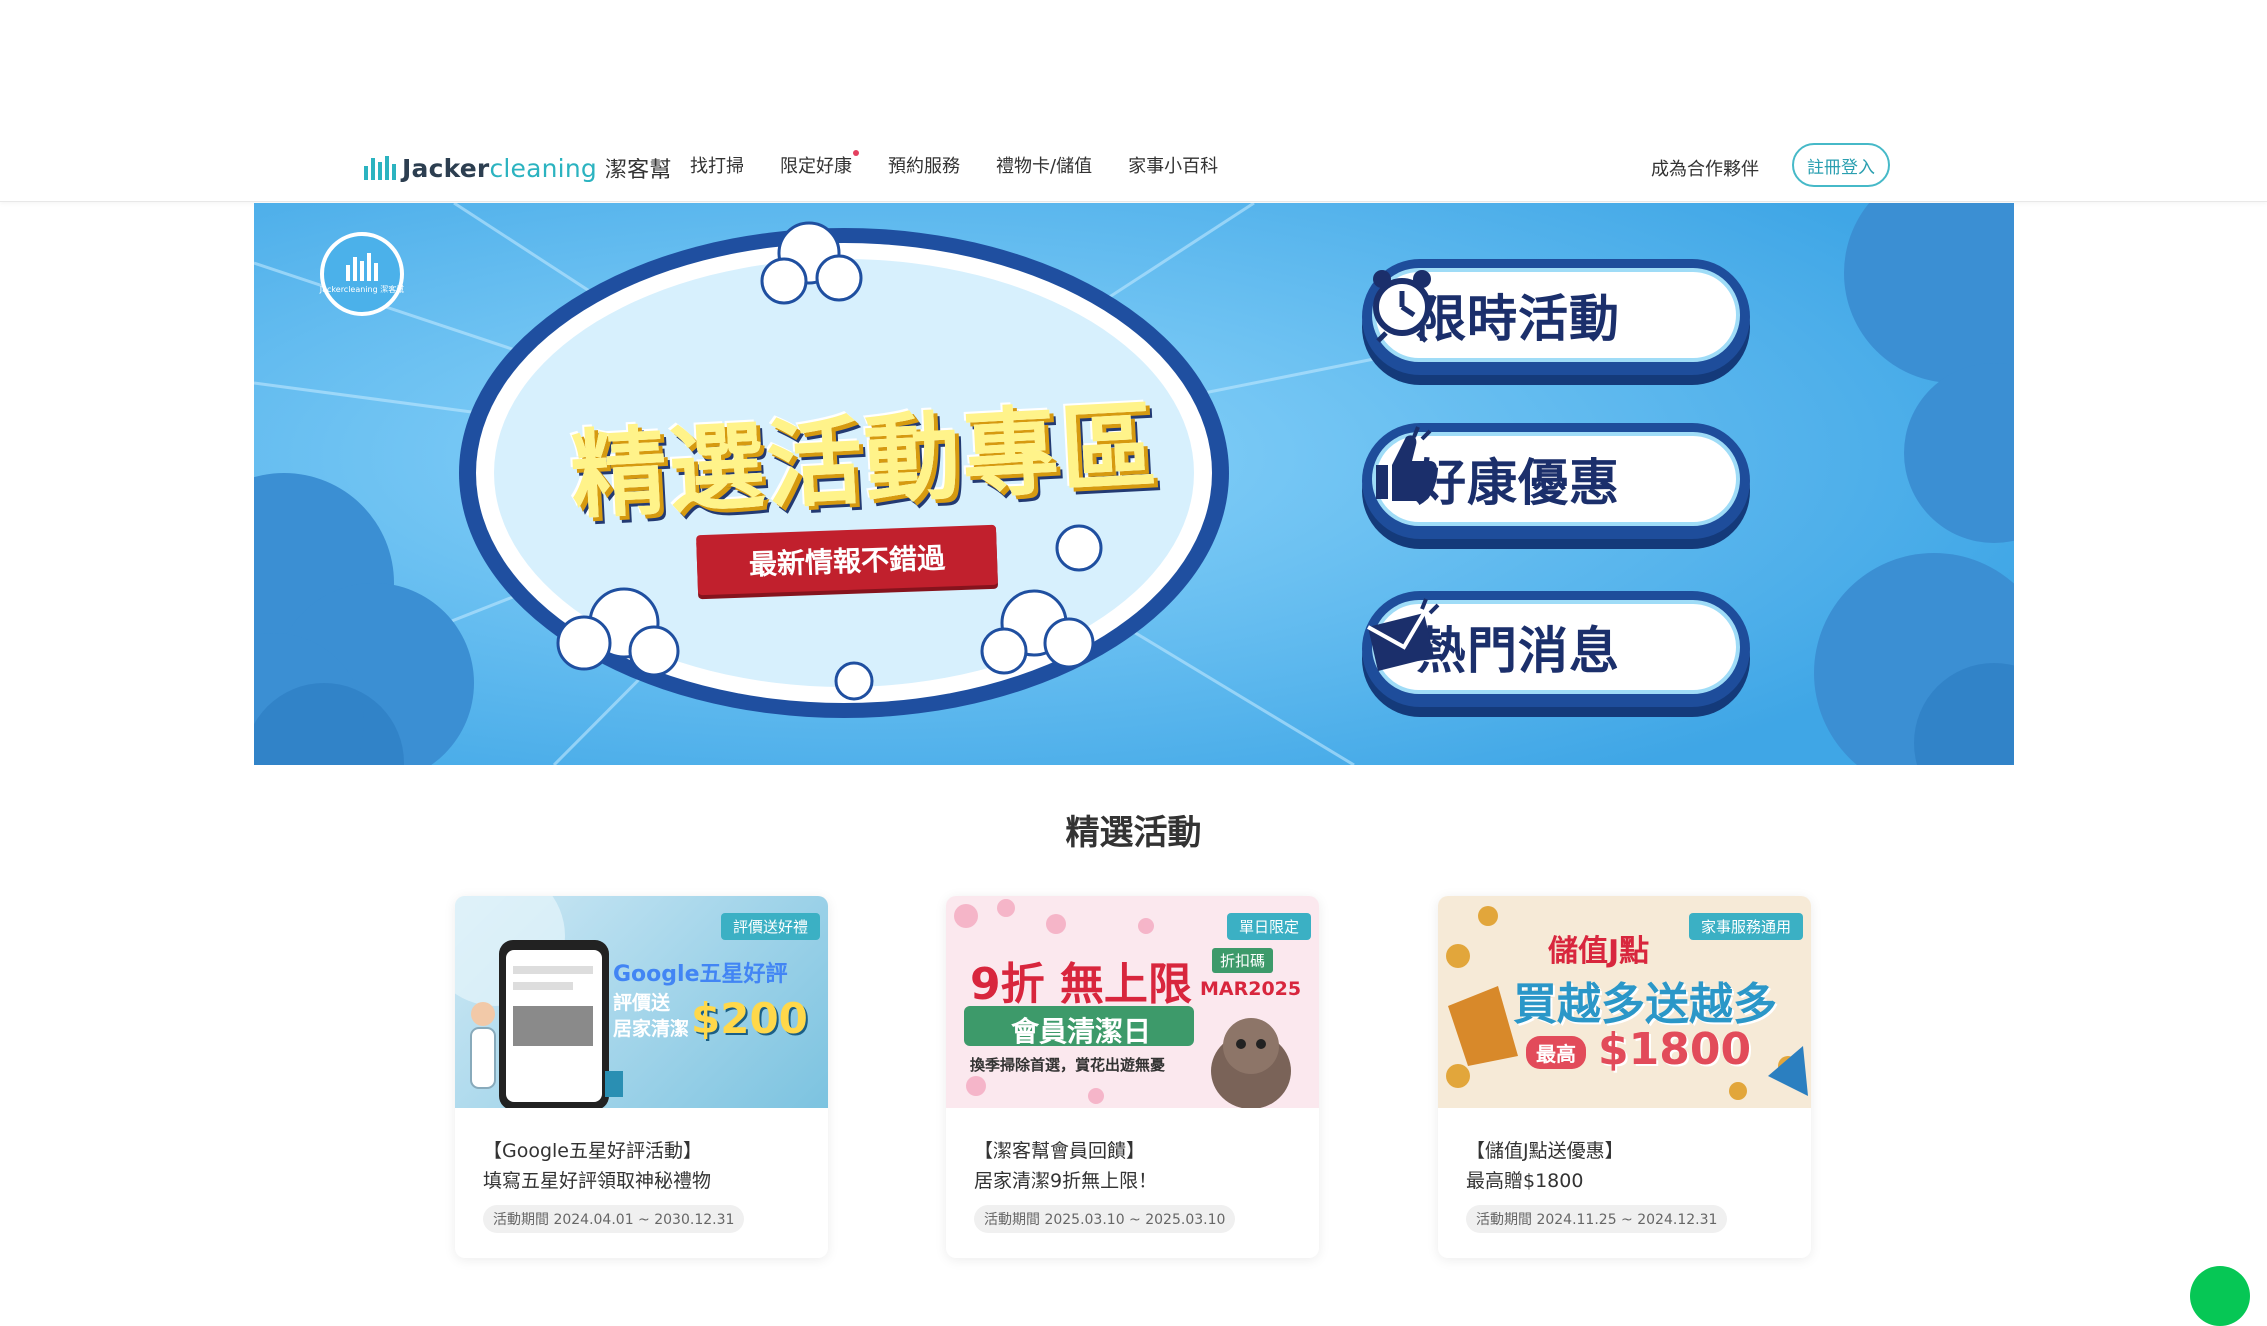 Image resolution: width=2267 pixels, height=1326 pixels. I want to click on card-img-sub2: 換季掃除首選，賞花出遊無憂, so click(1068, 1065).